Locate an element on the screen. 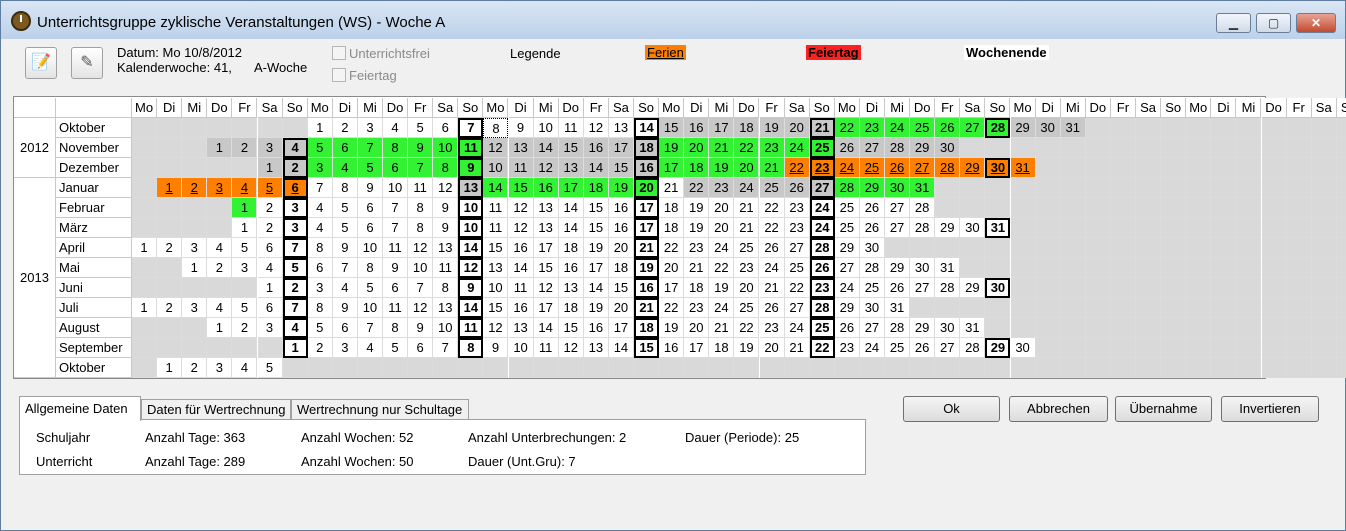 The image size is (1346, 531). tab-allgemeine-daten: Allgemeine Daten is located at coordinates (80, 408).